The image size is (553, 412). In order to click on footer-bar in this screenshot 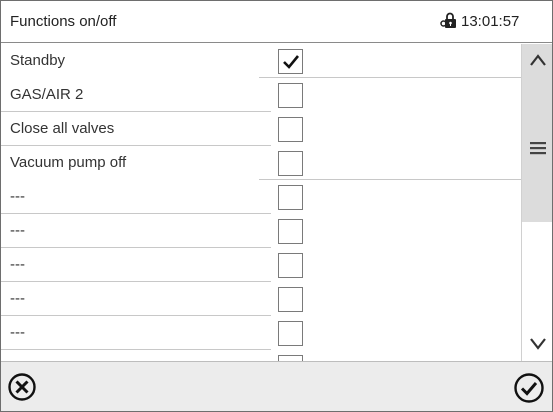, I will do `click(276, 386)`.